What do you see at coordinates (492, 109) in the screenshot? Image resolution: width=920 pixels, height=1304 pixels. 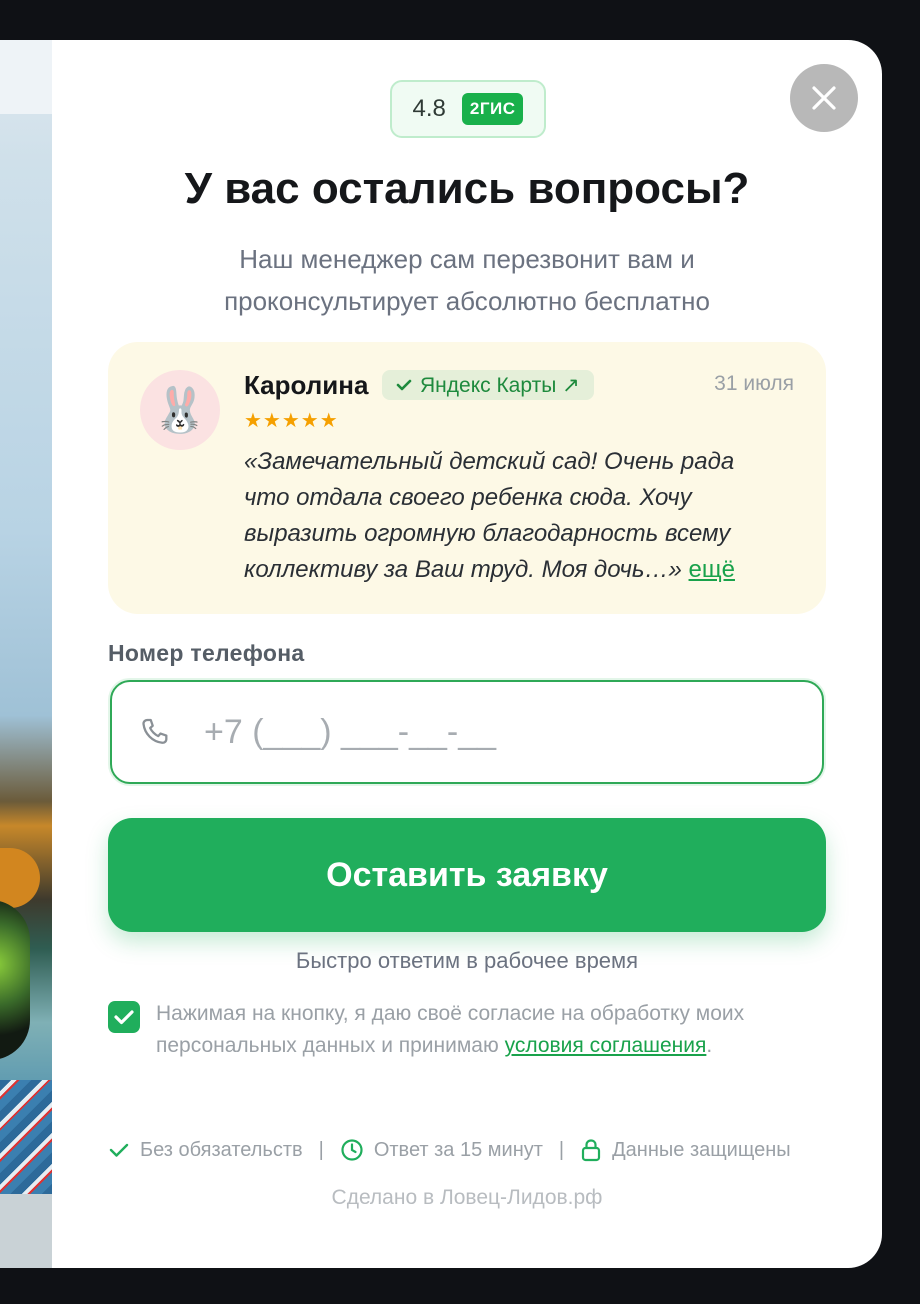 I see `rating-source-badge: 2ГИС` at bounding box center [492, 109].